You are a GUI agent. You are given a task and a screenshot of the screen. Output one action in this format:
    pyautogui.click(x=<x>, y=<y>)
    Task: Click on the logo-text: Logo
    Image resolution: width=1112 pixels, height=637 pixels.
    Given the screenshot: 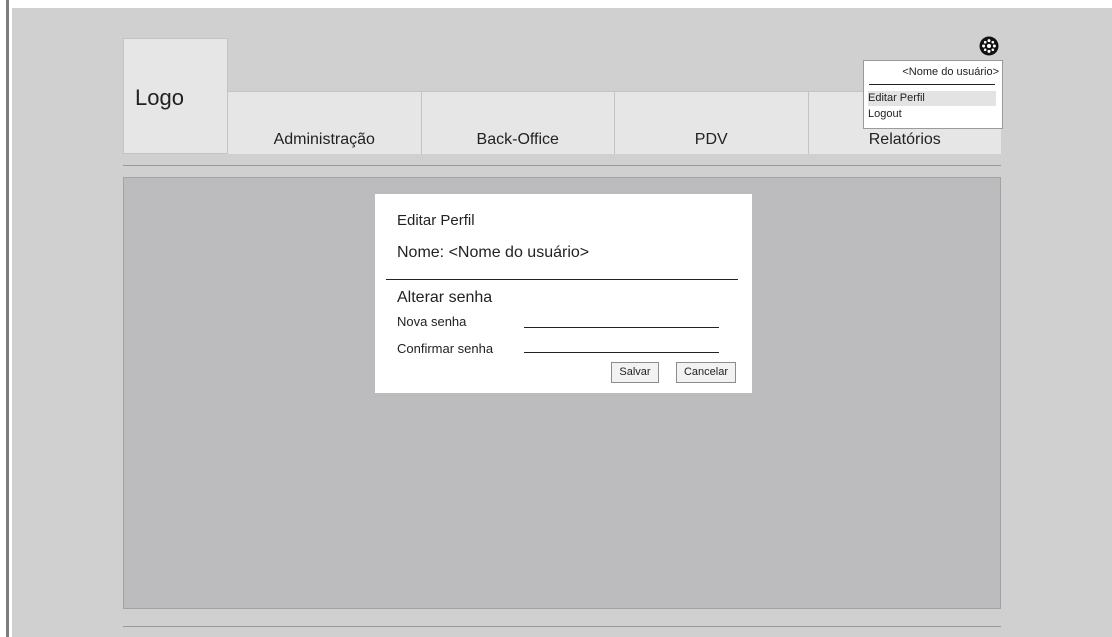 What is the action you would take?
    pyautogui.click(x=159, y=97)
    